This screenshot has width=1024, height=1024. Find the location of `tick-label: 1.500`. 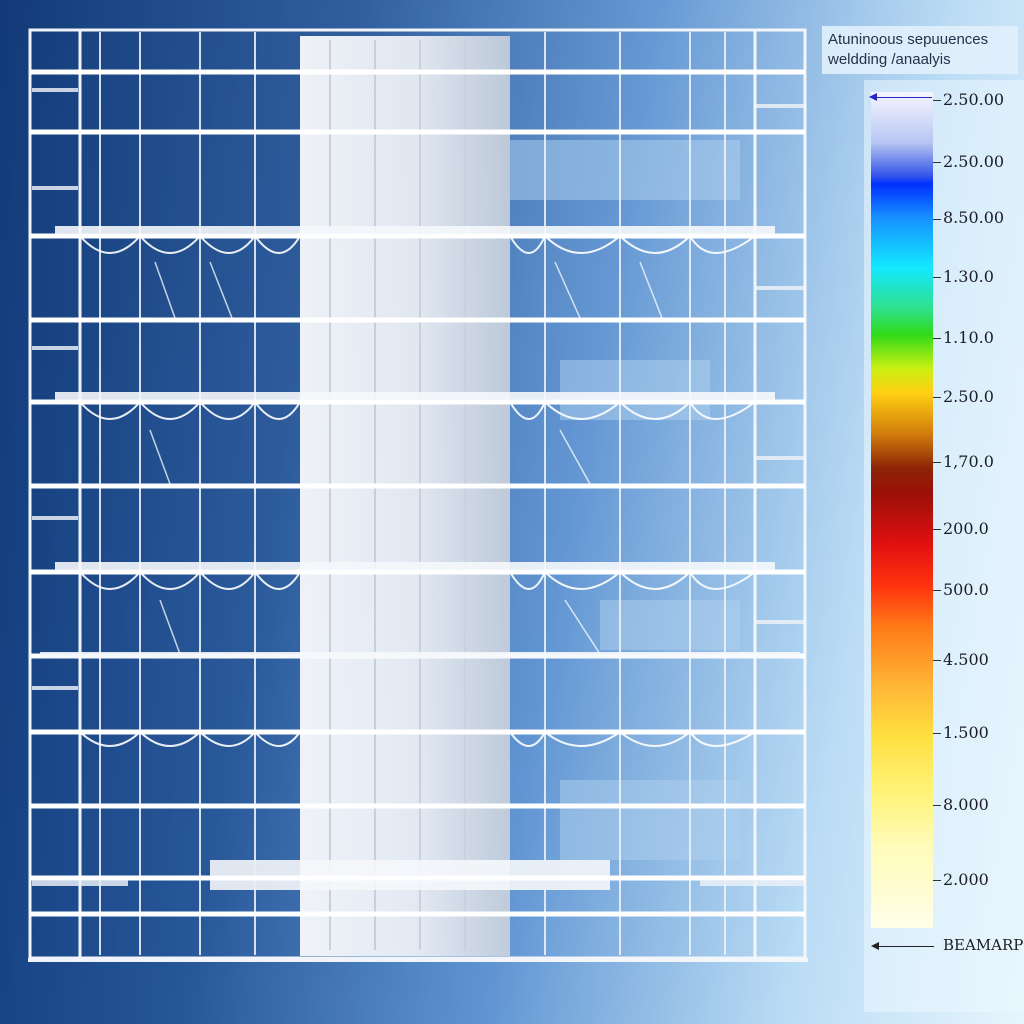

tick-label: 1.500 is located at coordinates (966, 732).